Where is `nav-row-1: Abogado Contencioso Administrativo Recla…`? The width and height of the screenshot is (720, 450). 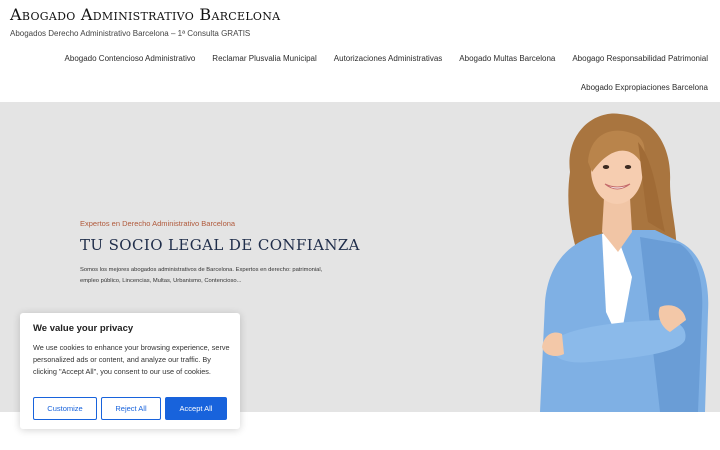 nav-row-1: Abogado Contencioso Administrativo Recla… is located at coordinates (378, 58).